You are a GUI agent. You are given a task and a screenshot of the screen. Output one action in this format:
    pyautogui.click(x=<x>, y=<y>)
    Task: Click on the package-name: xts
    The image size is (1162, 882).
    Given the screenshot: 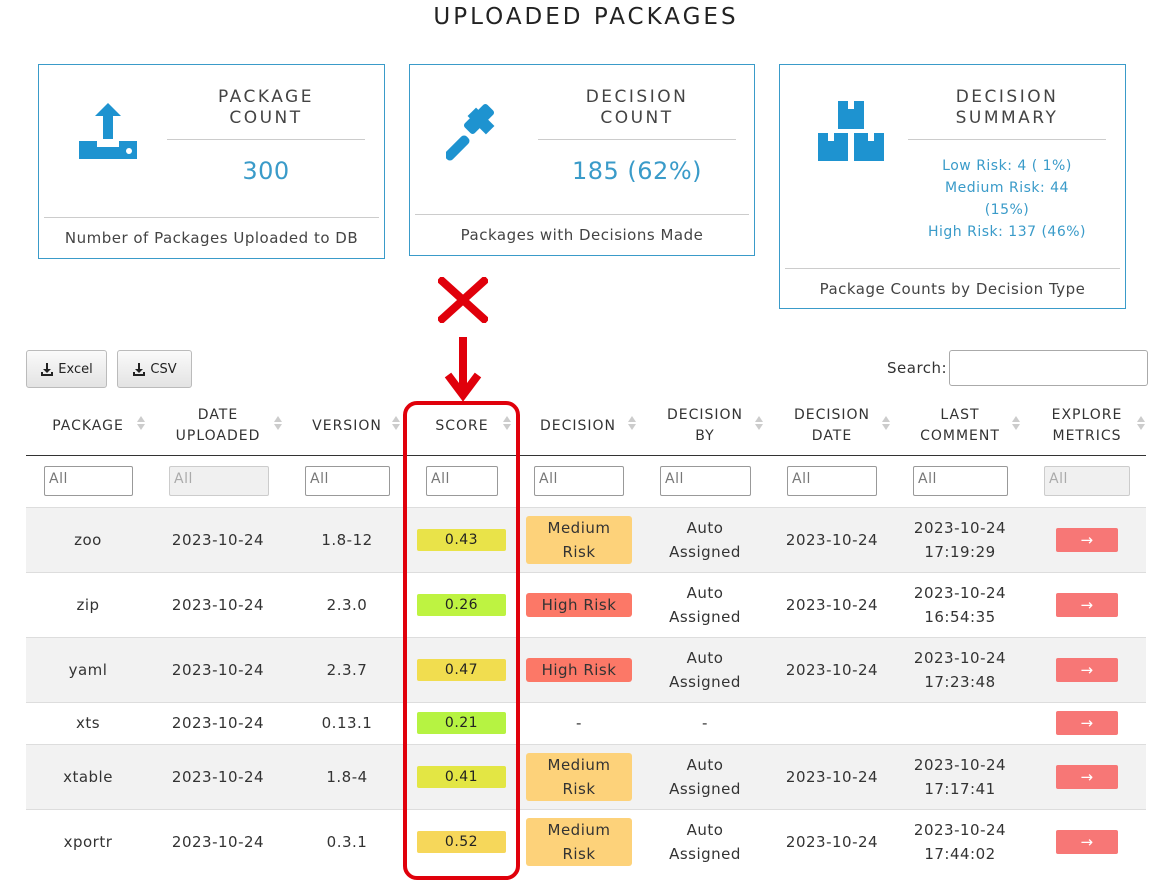 What is the action you would take?
    pyautogui.click(x=88, y=723)
    